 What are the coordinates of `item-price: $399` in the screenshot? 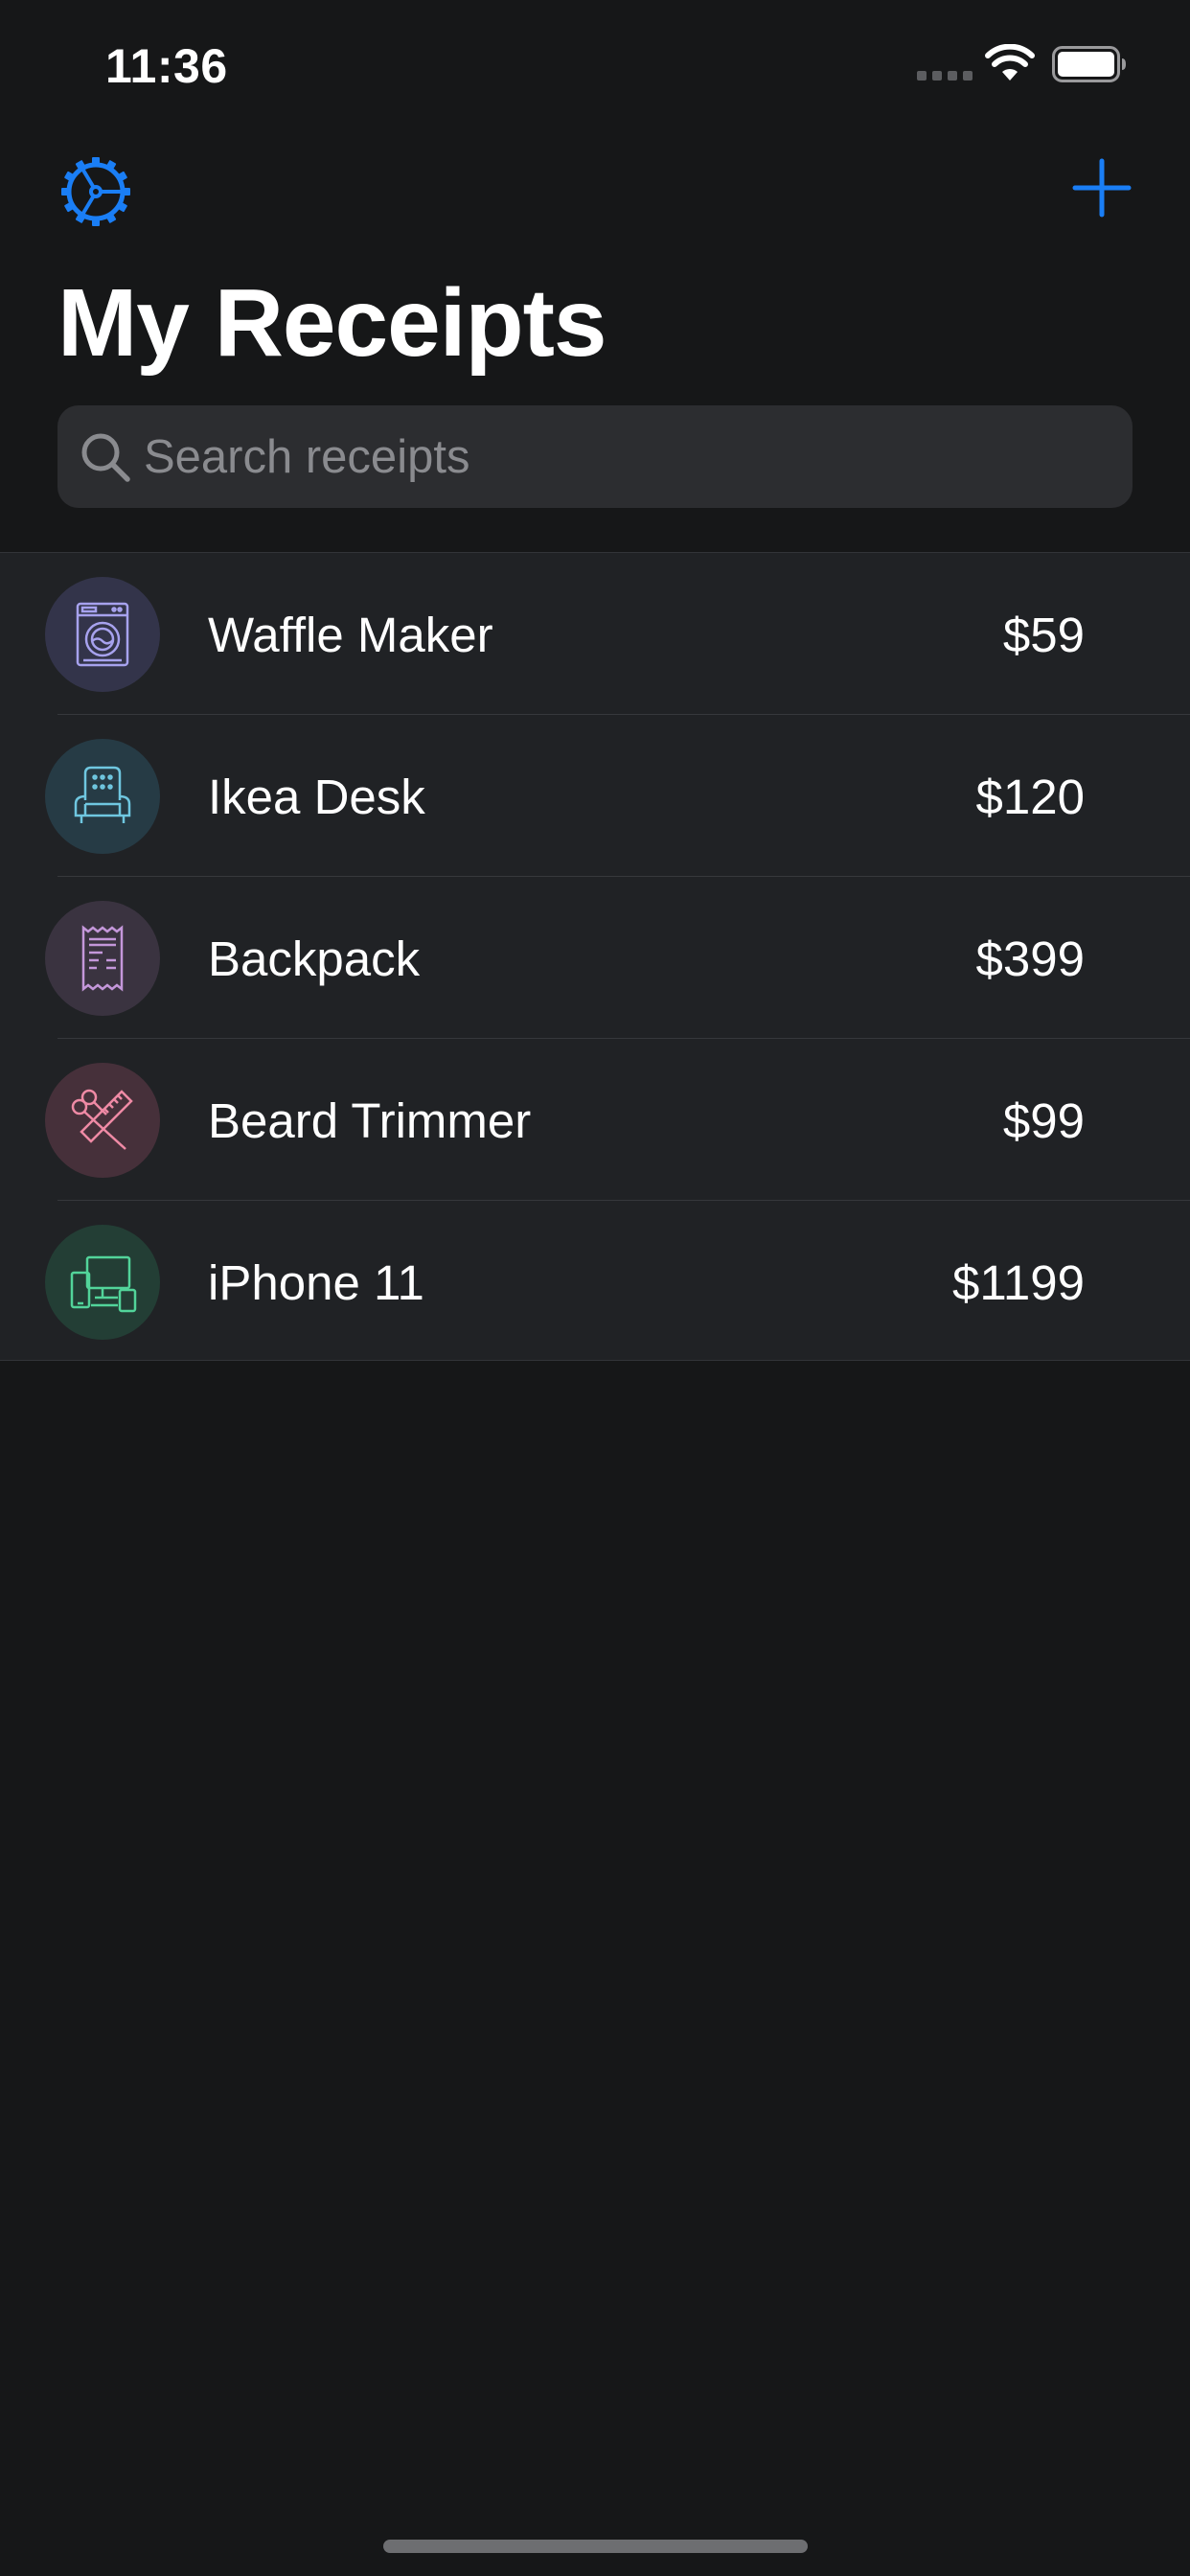 It's located at (1030, 959).